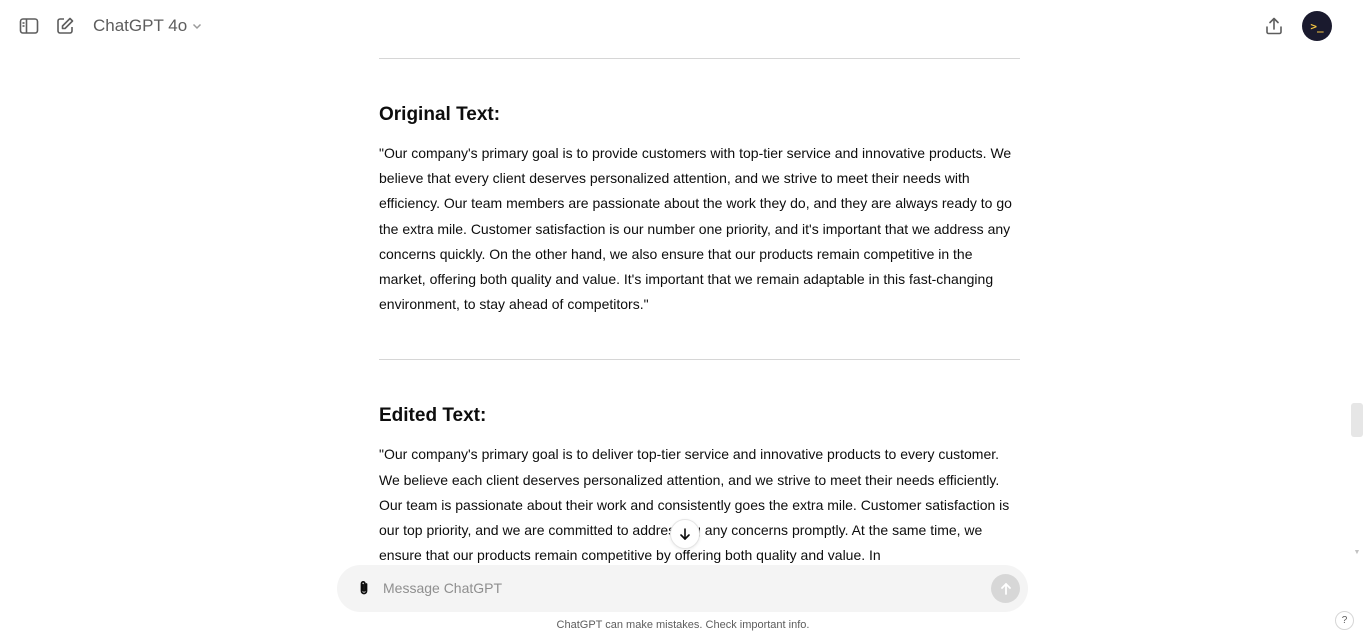  I want to click on model-selector: ChatGPT 4o, so click(148, 26).